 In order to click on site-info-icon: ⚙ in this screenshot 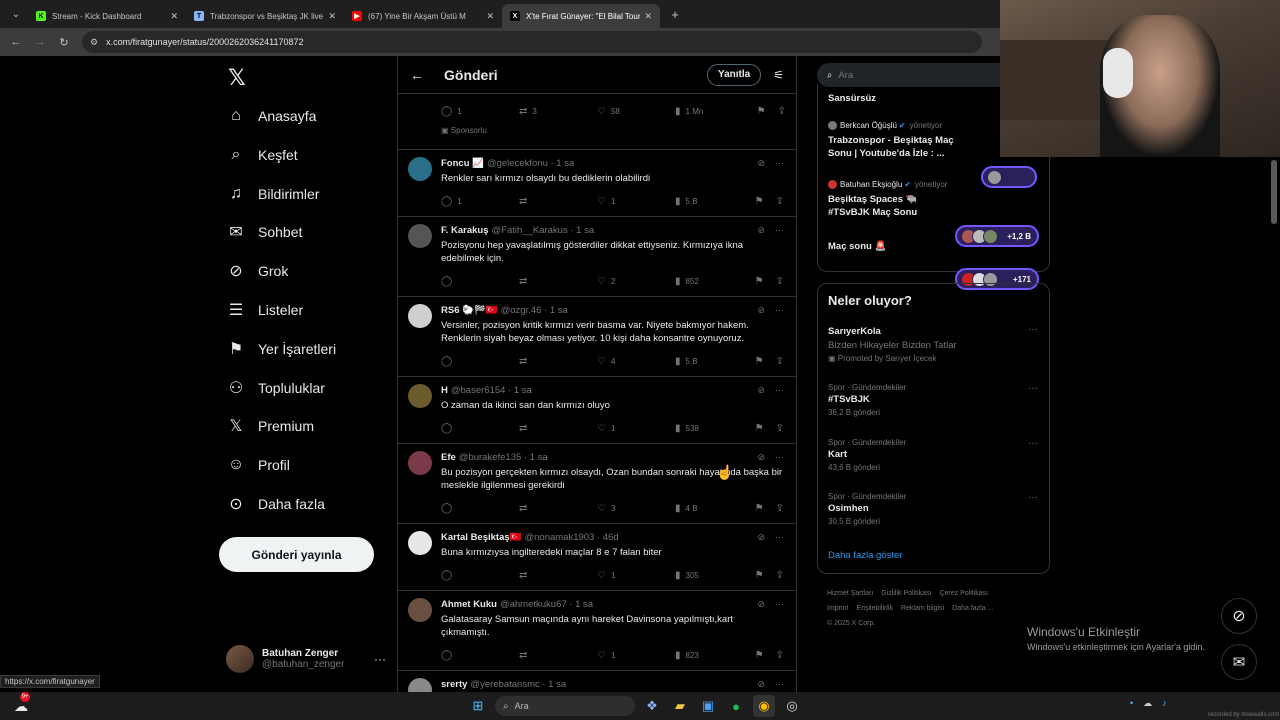, I will do `click(94, 42)`.